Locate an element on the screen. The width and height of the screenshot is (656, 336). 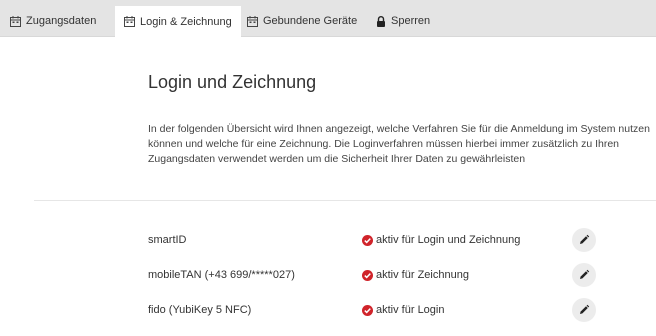
tab-zugangsdaten: Zugangsdaten is located at coordinates (53, 21).